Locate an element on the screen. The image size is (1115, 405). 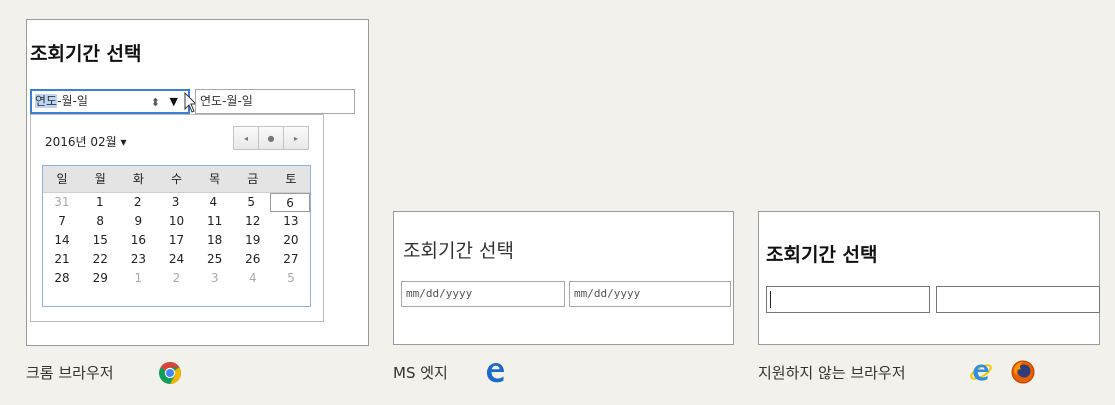
unsupported-caption: 지원하지 않는 브라우저 is located at coordinates (832, 373).